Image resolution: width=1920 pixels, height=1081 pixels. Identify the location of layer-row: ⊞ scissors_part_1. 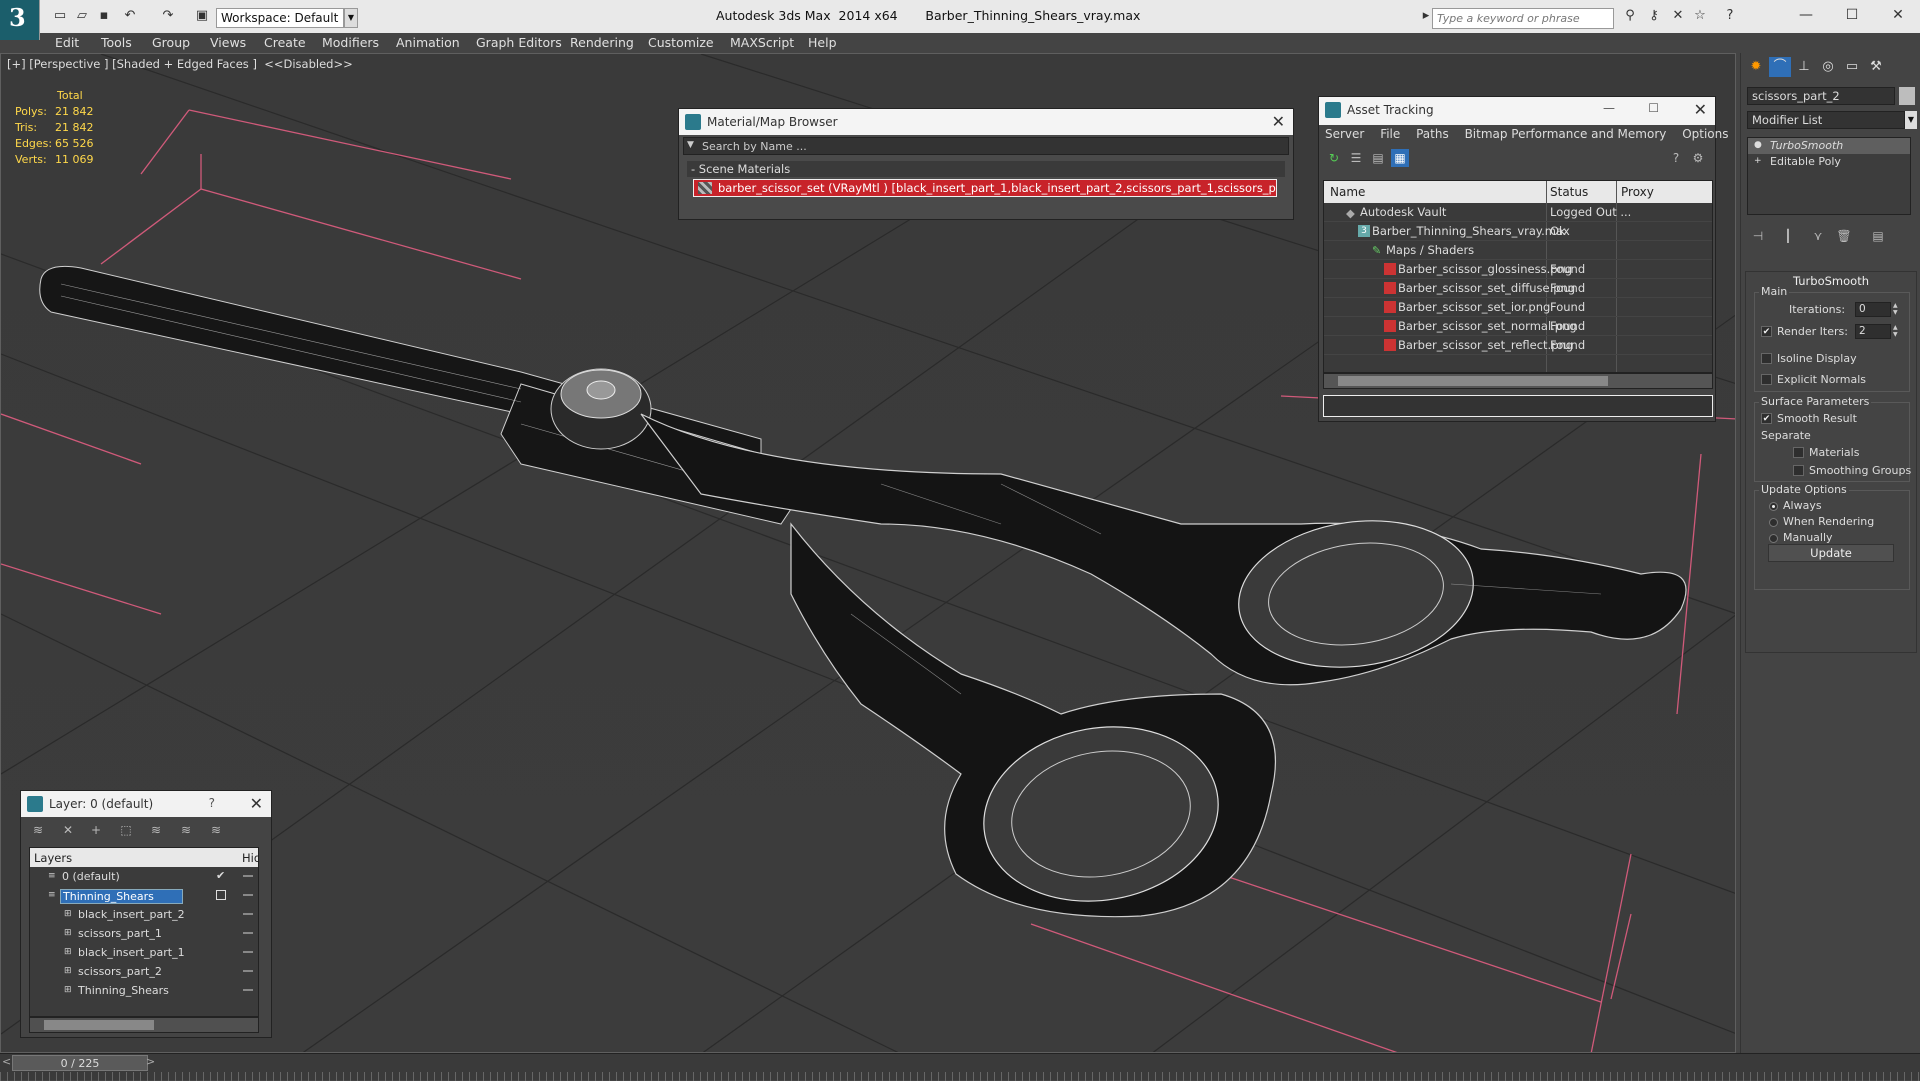
(144, 933).